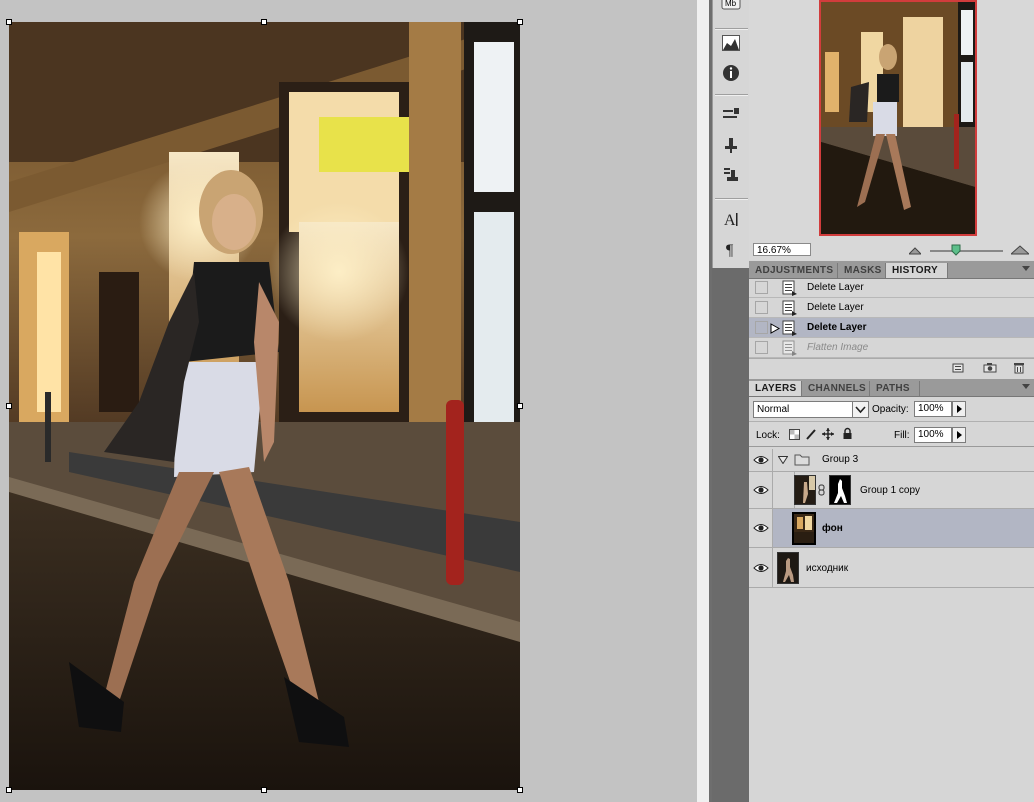 This screenshot has width=1034, height=802. I want to click on mb-icon: Mb, so click(731, 7).